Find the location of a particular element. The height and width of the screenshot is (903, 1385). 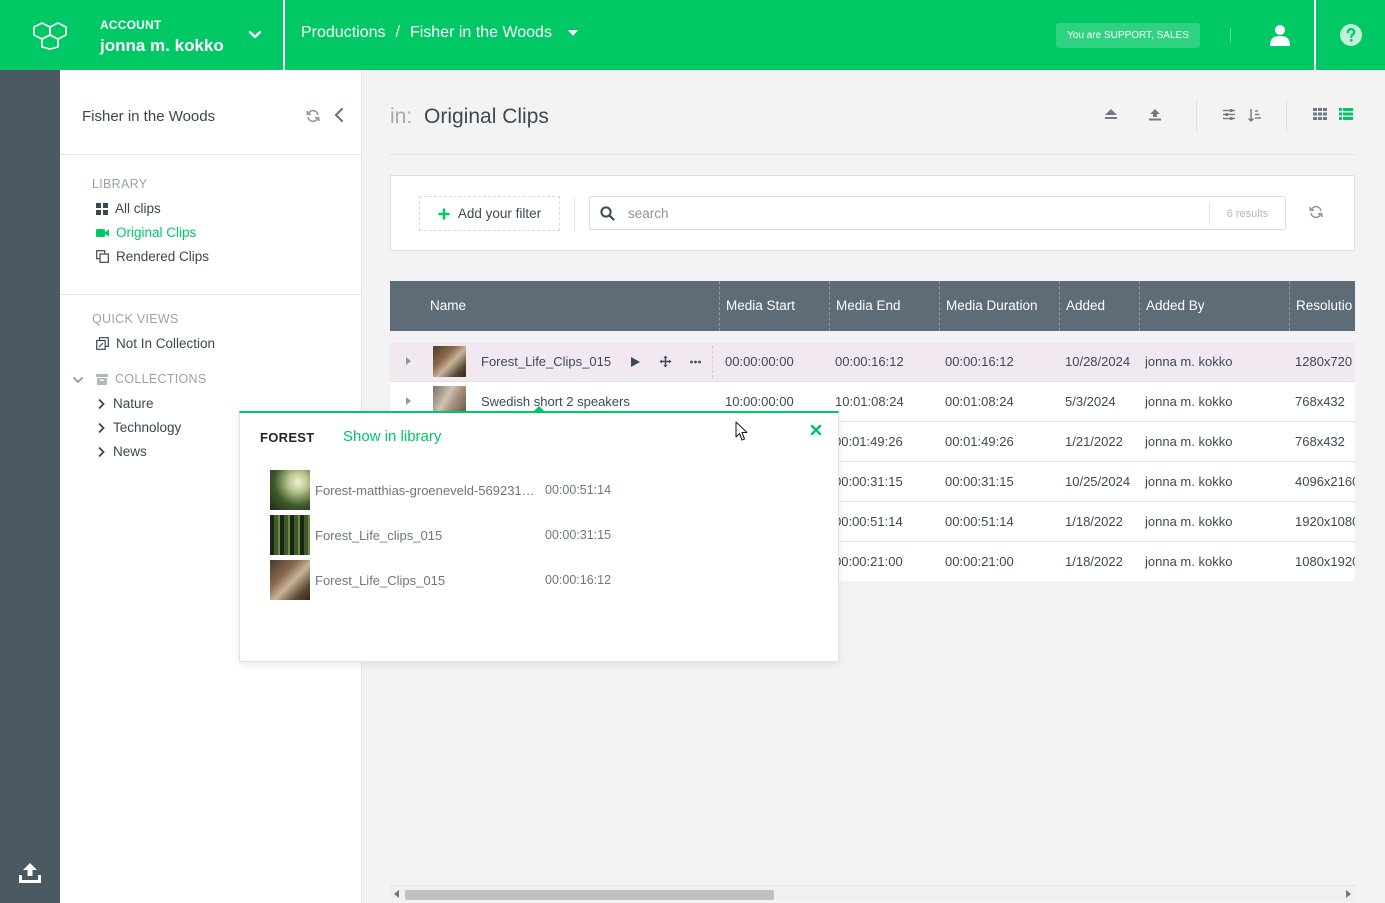

breadcrumb: Productions / Fisher in the Woods is located at coordinates (440, 33).